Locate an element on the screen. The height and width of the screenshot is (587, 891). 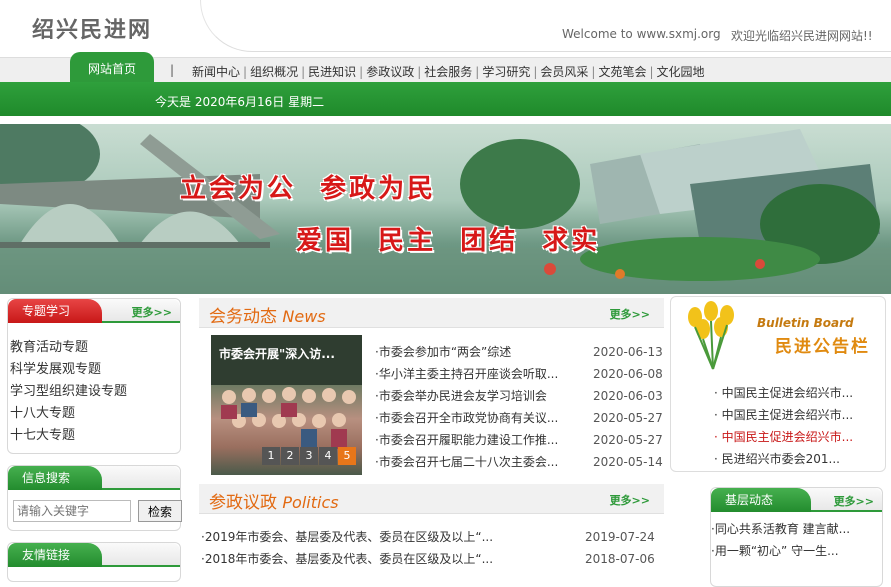
news-item: ·华小洋主委主持召开座谈会听取... 2020-06-08 is located at coordinates (520, 374).